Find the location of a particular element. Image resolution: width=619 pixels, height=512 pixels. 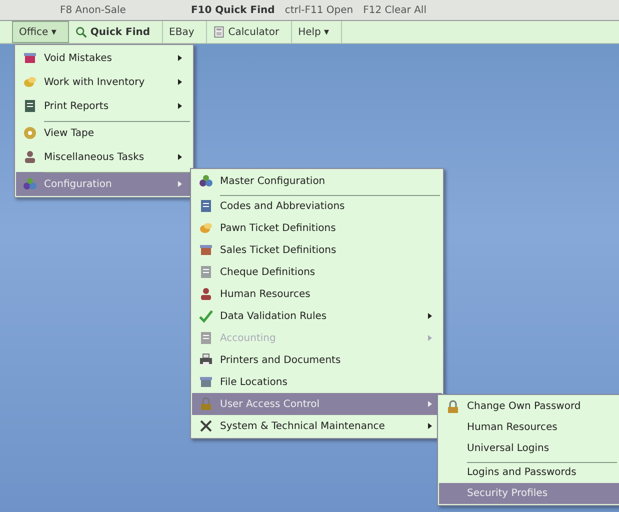

menu-item: Void Mistakes is located at coordinates (104, 58).